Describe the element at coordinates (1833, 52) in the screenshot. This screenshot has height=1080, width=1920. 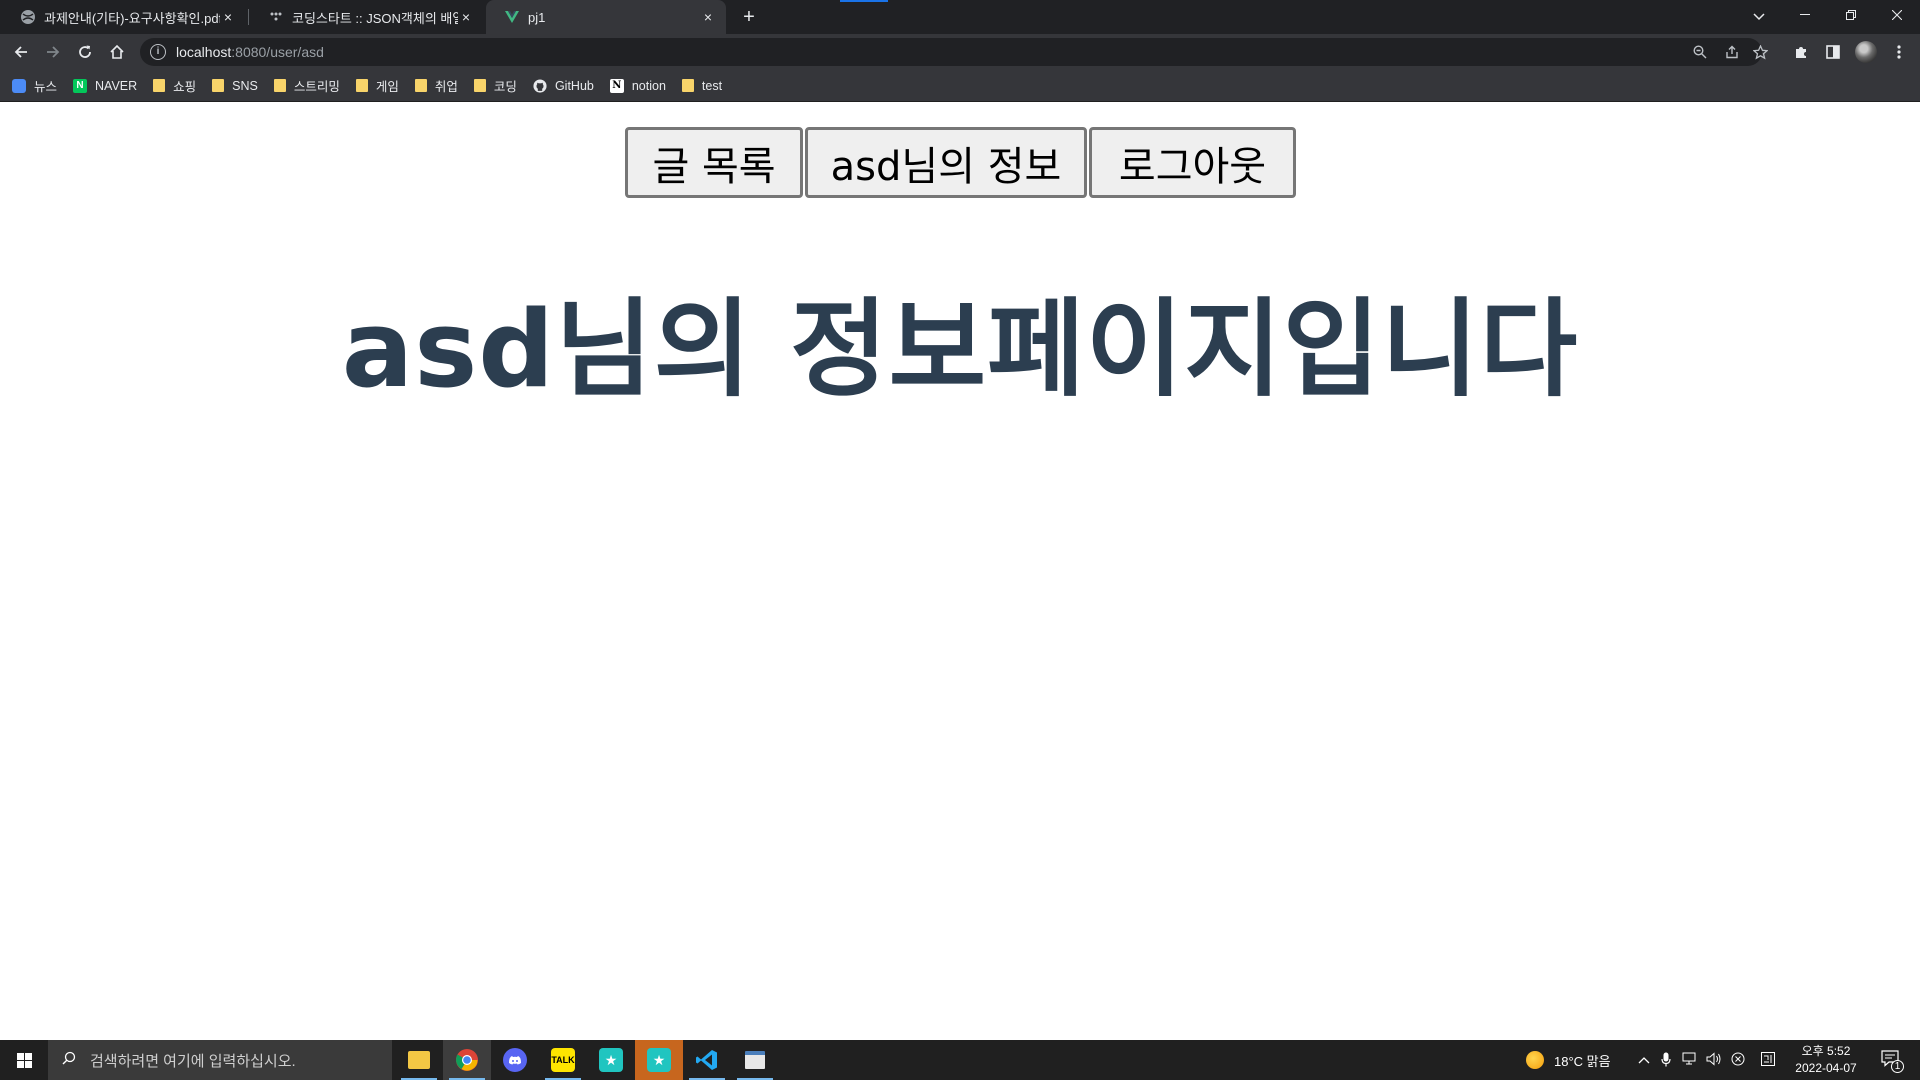
I see `side-panel-icon` at that location.